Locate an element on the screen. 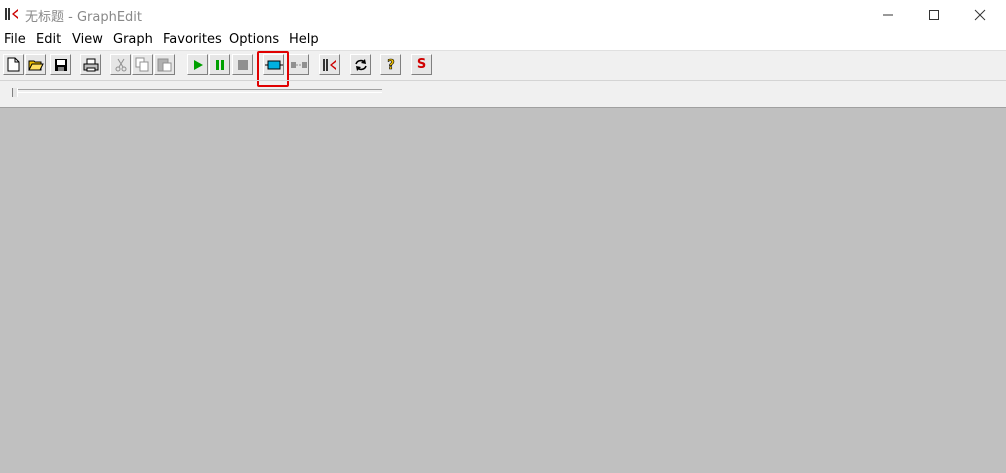  disconnect-filter-button is located at coordinates (298, 64).